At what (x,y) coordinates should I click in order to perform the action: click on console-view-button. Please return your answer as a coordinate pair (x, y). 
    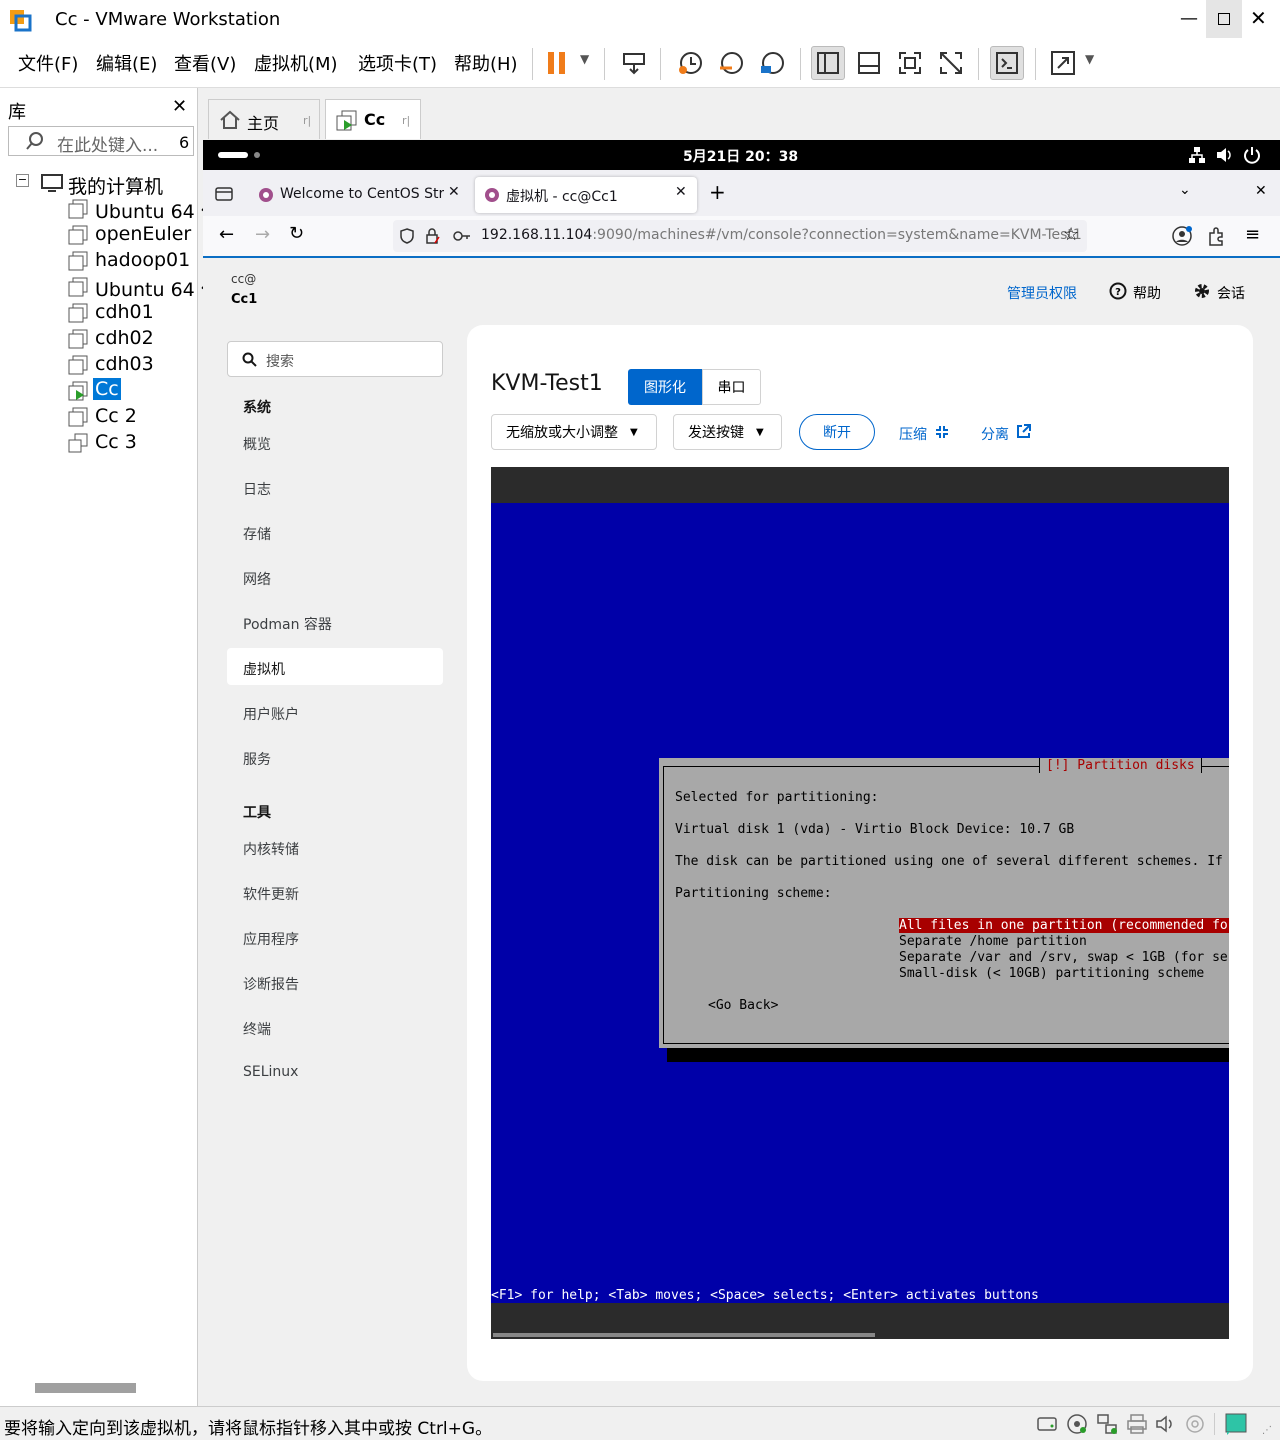
    Looking at the image, I should click on (1007, 63).